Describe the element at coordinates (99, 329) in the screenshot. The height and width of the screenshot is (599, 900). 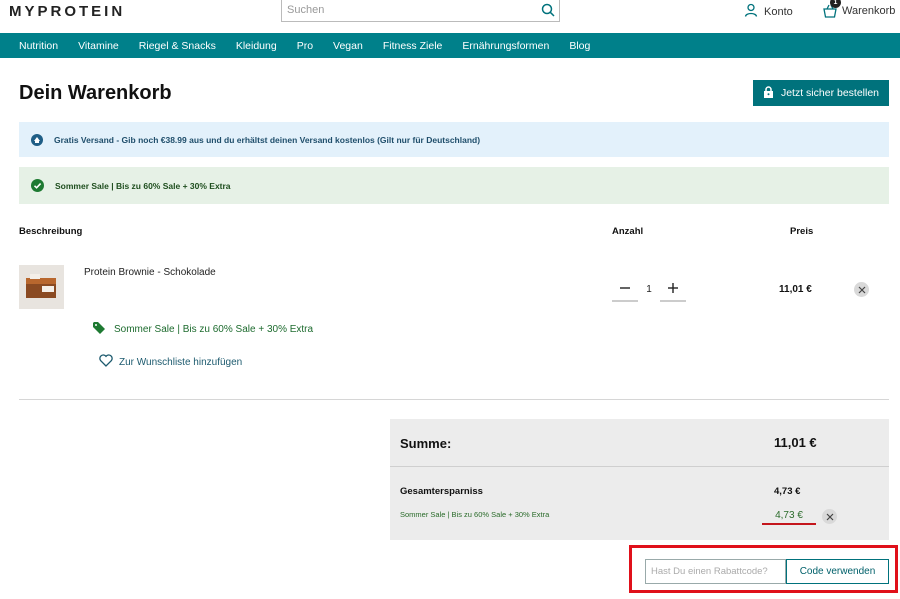
I see `tag-icon` at that location.